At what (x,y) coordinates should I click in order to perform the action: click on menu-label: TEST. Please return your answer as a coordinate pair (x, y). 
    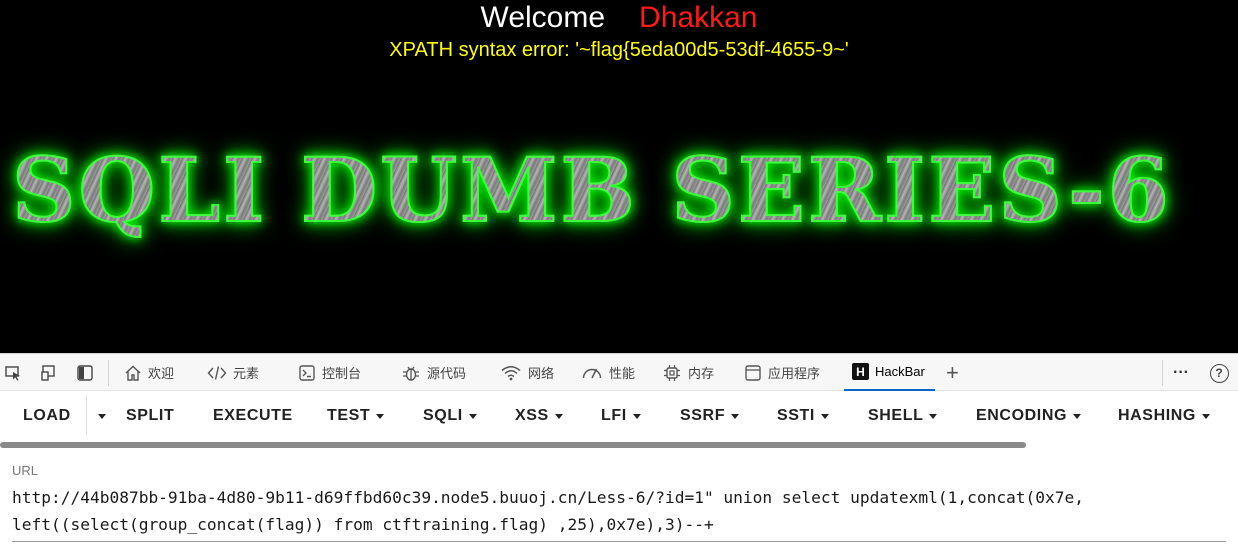
    Looking at the image, I should click on (349, 415).